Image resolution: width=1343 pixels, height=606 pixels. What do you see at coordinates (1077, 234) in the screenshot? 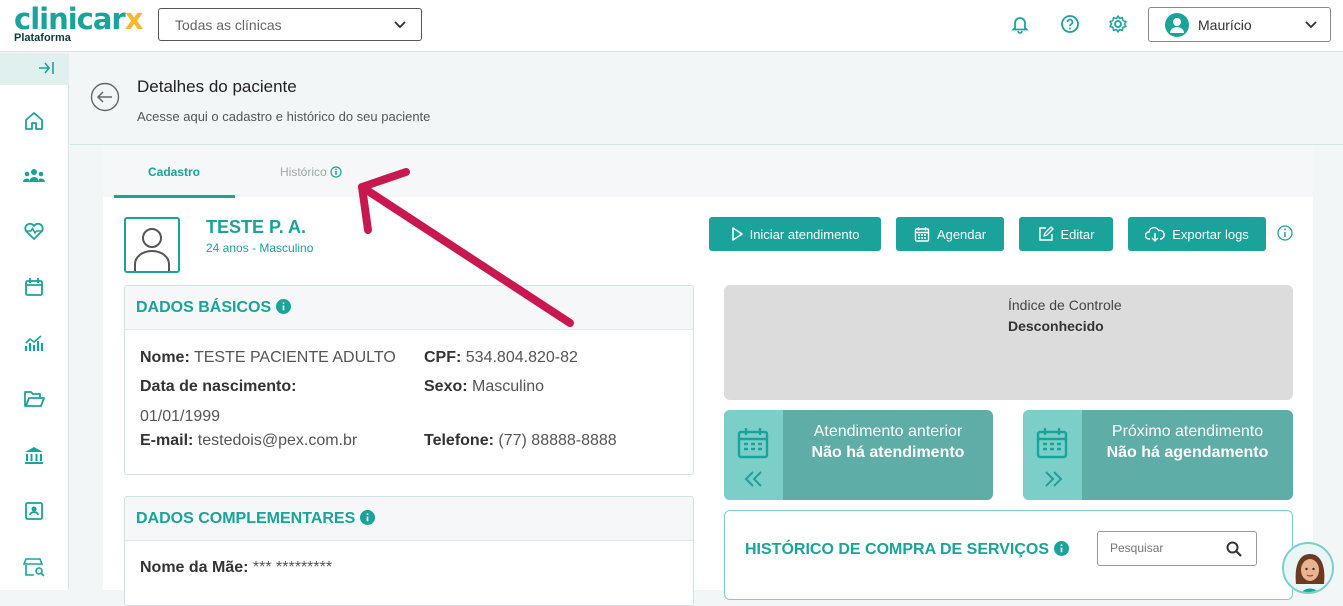
I see `edit-label: Editar` at bounding box center [1077, 234].